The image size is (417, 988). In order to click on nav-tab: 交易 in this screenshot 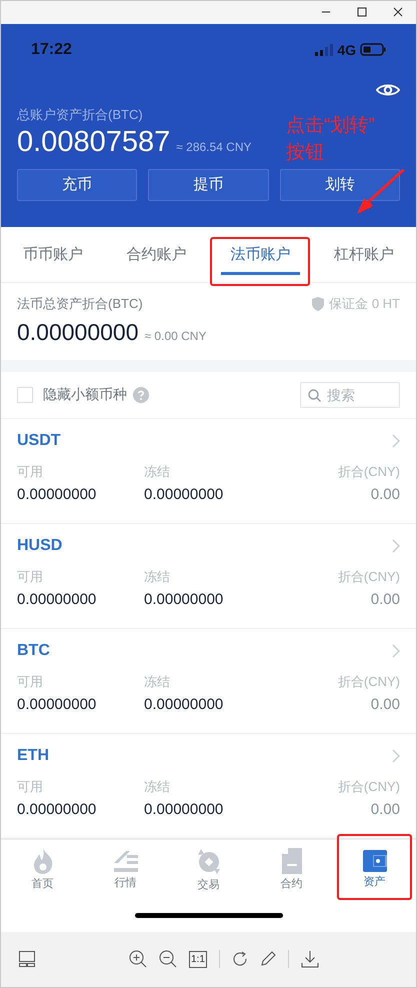, I will do `click(208, 870)`.